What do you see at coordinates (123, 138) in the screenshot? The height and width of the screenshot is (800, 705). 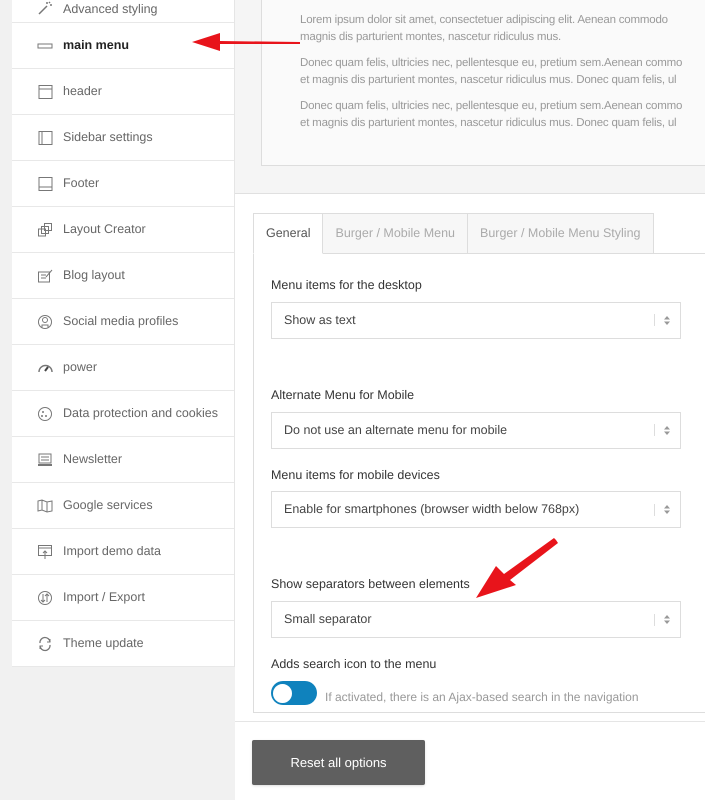 I see `sidebar-item: Sidebar settings` at bounding box center [123, 138].